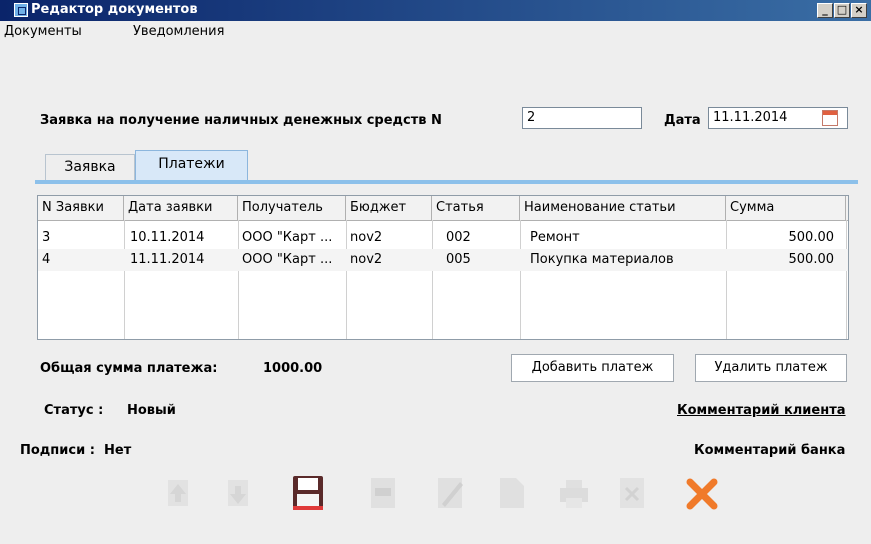 Image resolution: width=871 pixels, height=544 pixels. I want to click on col-recipient: Получатель, so click(292, 208).